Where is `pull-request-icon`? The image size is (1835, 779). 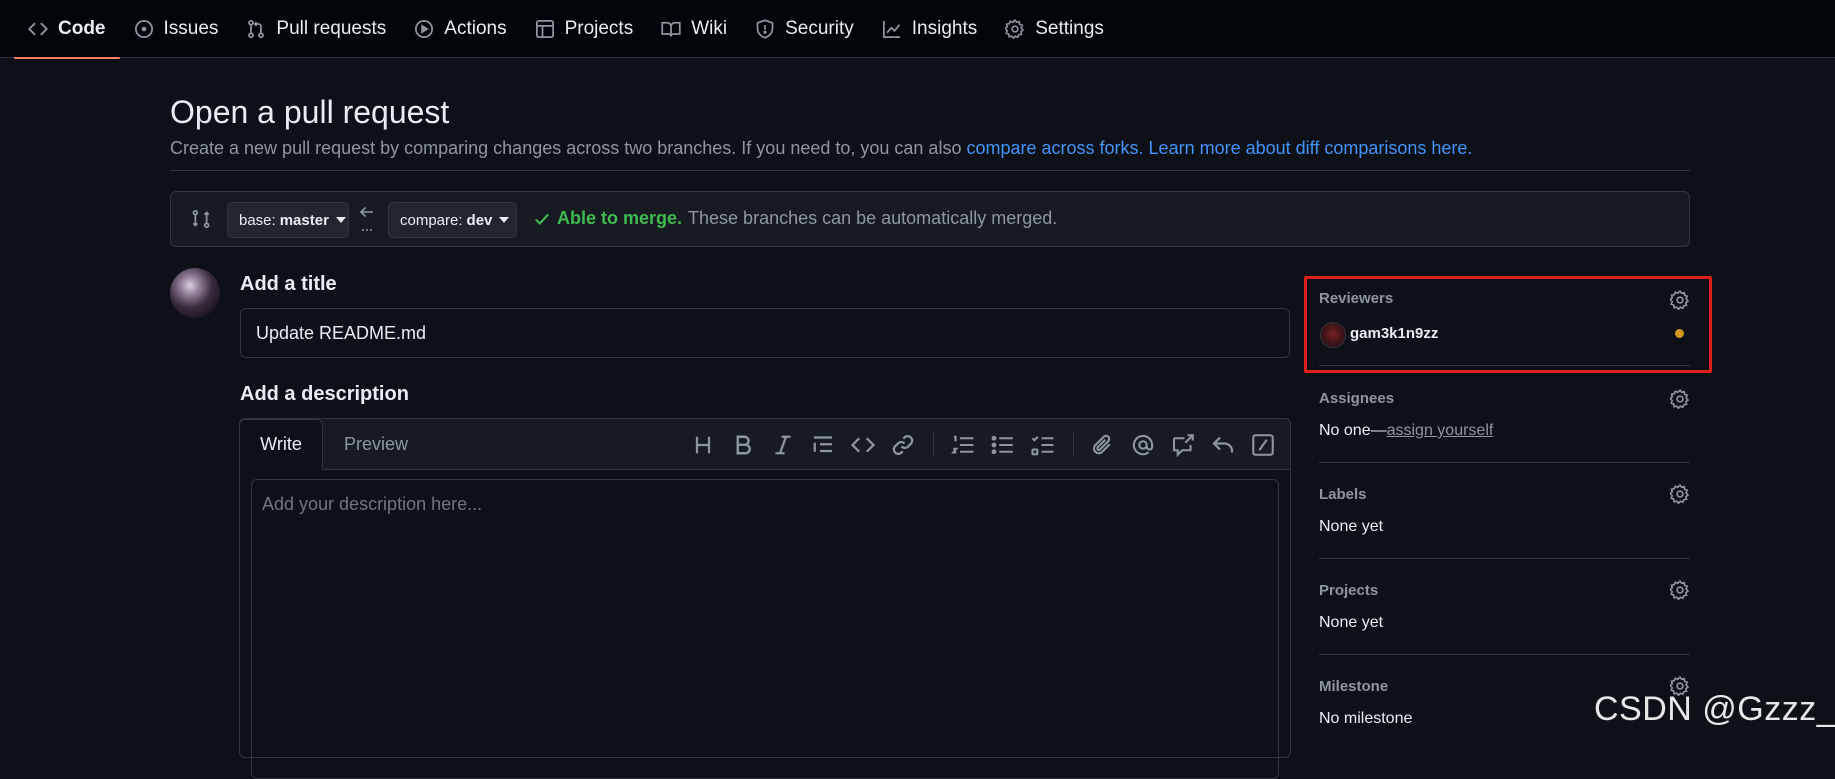 pull-request-icon is located at coordinates (256, 28).